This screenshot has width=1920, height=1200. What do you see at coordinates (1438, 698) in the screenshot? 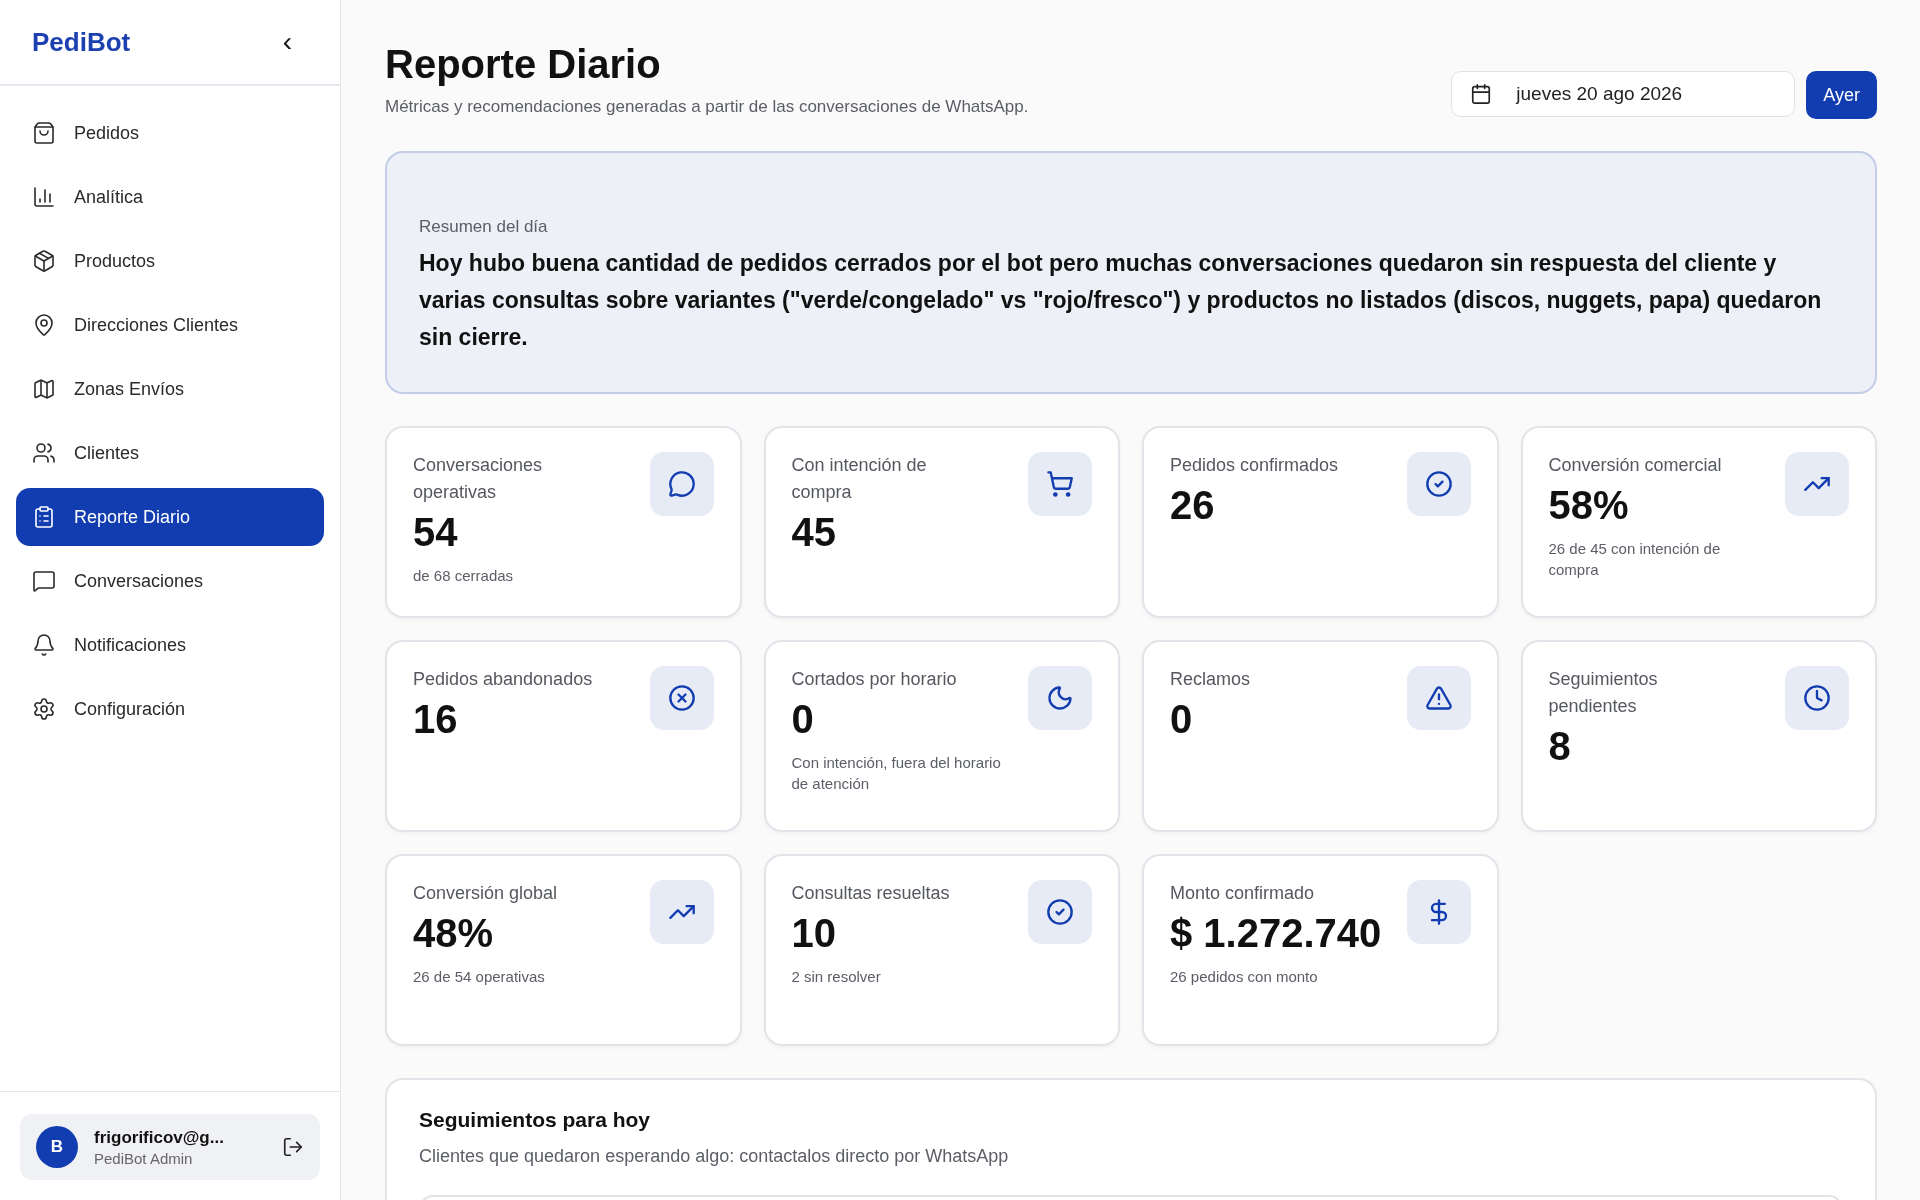
I see `warning-icon` at bounding box center [1438, 698].